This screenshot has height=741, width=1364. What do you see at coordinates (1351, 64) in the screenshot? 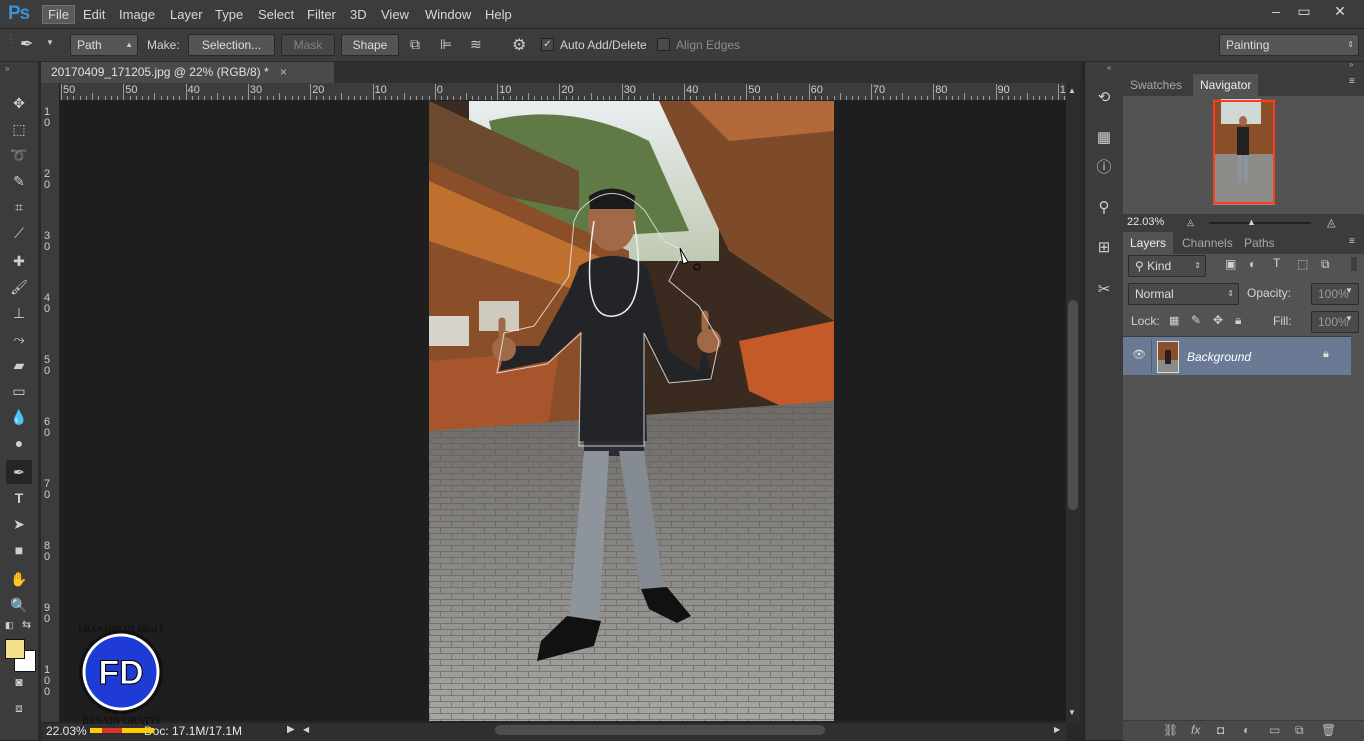
I see `collapse-panels-icon: »` at bounding box center [1351, 64].